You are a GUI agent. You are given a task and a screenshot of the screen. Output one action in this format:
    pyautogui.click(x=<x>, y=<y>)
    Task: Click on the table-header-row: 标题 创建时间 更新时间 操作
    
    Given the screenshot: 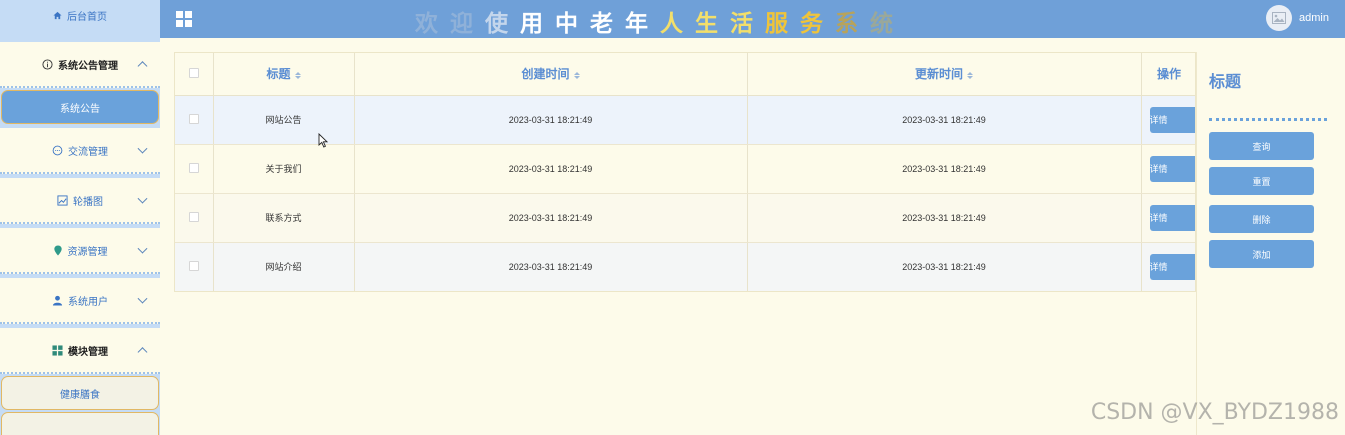 What is the action you would take?
    pyautogui.click(x=685, y=74)
    